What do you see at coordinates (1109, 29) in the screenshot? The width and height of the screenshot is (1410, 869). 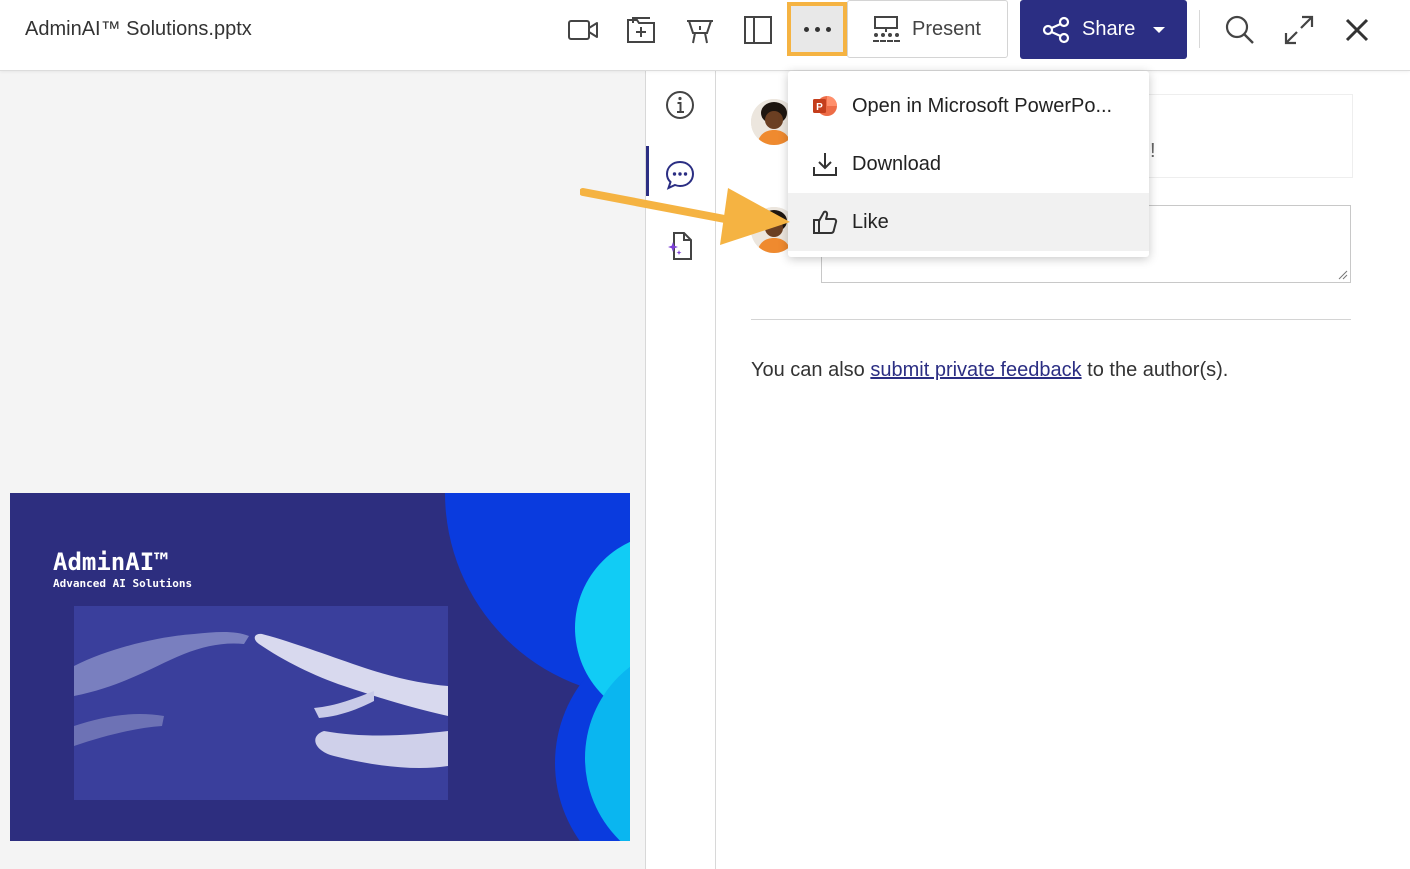 I see `share-label: Share` at bounding box center [1109, 29].